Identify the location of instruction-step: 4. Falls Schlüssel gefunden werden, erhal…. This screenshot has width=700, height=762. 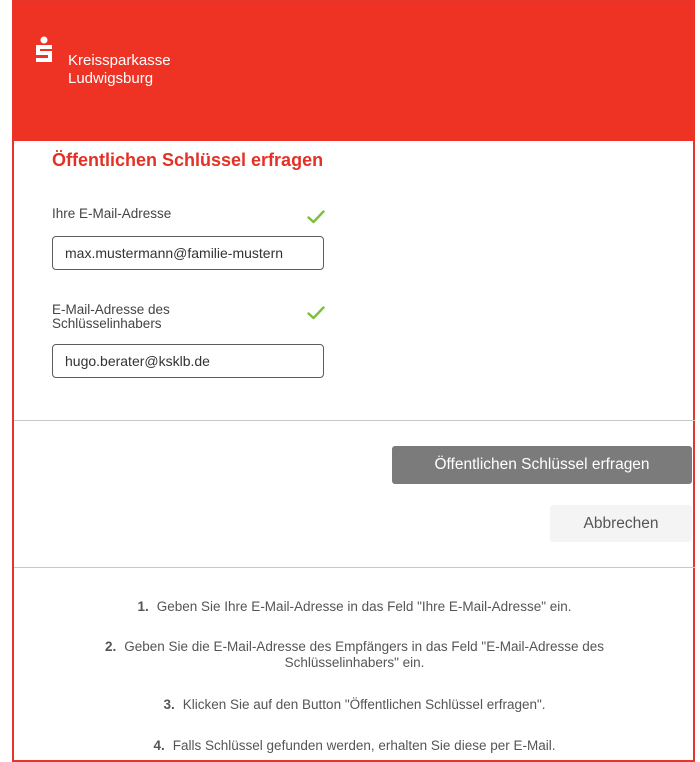
(354, 745).